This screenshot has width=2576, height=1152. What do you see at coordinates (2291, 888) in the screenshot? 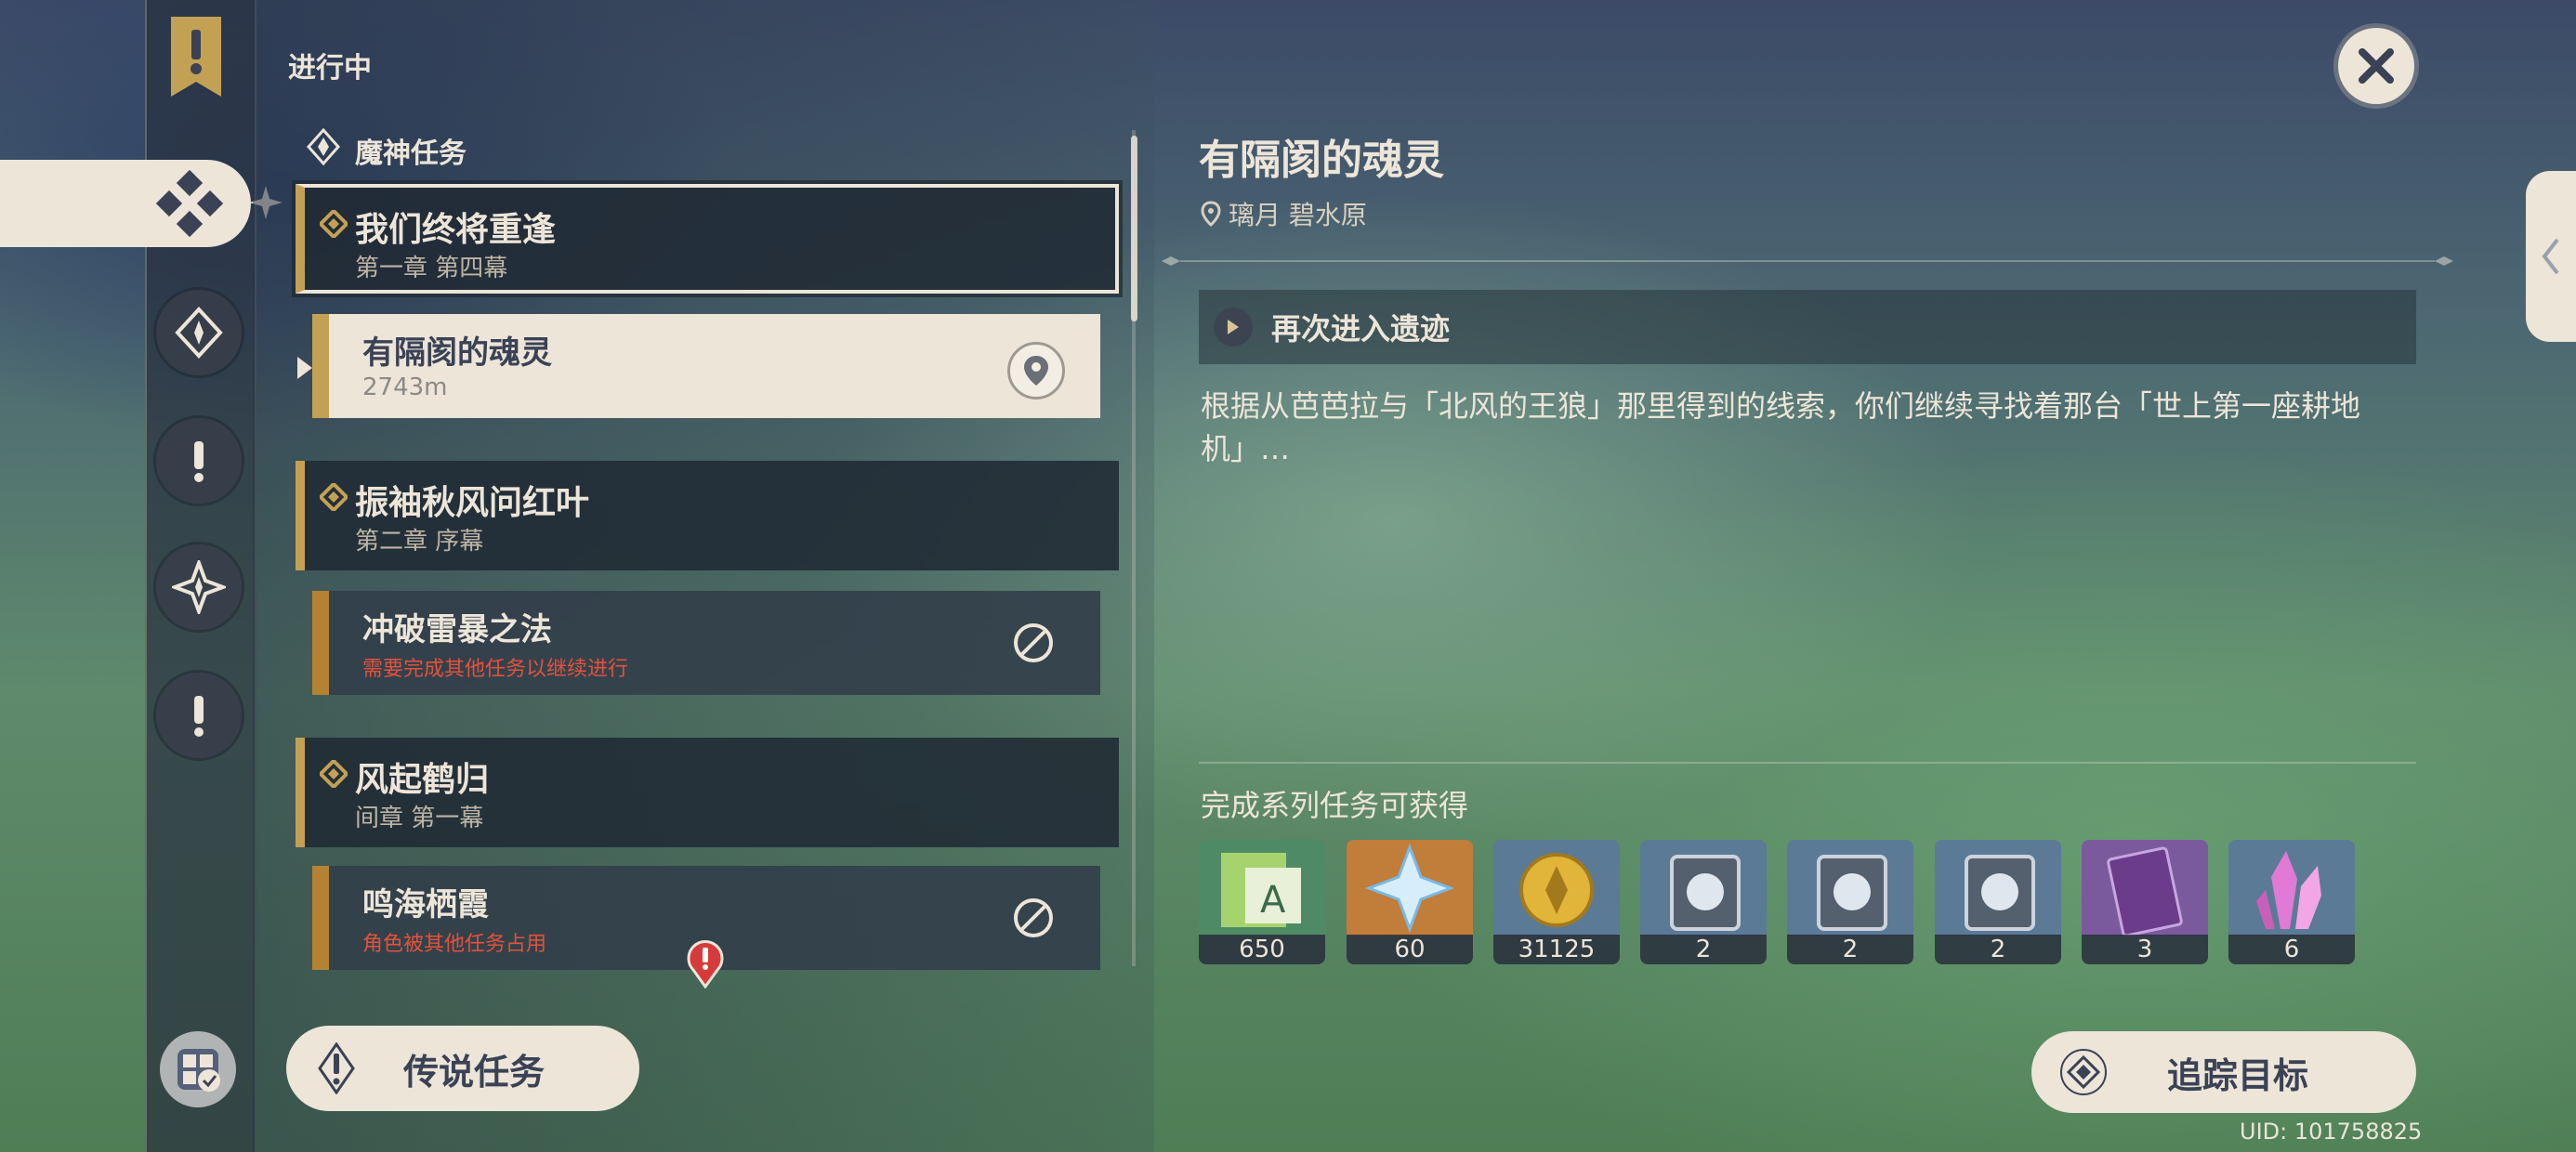
I see `enhancement-crystal-icon` at bounding box center [2291, 888].